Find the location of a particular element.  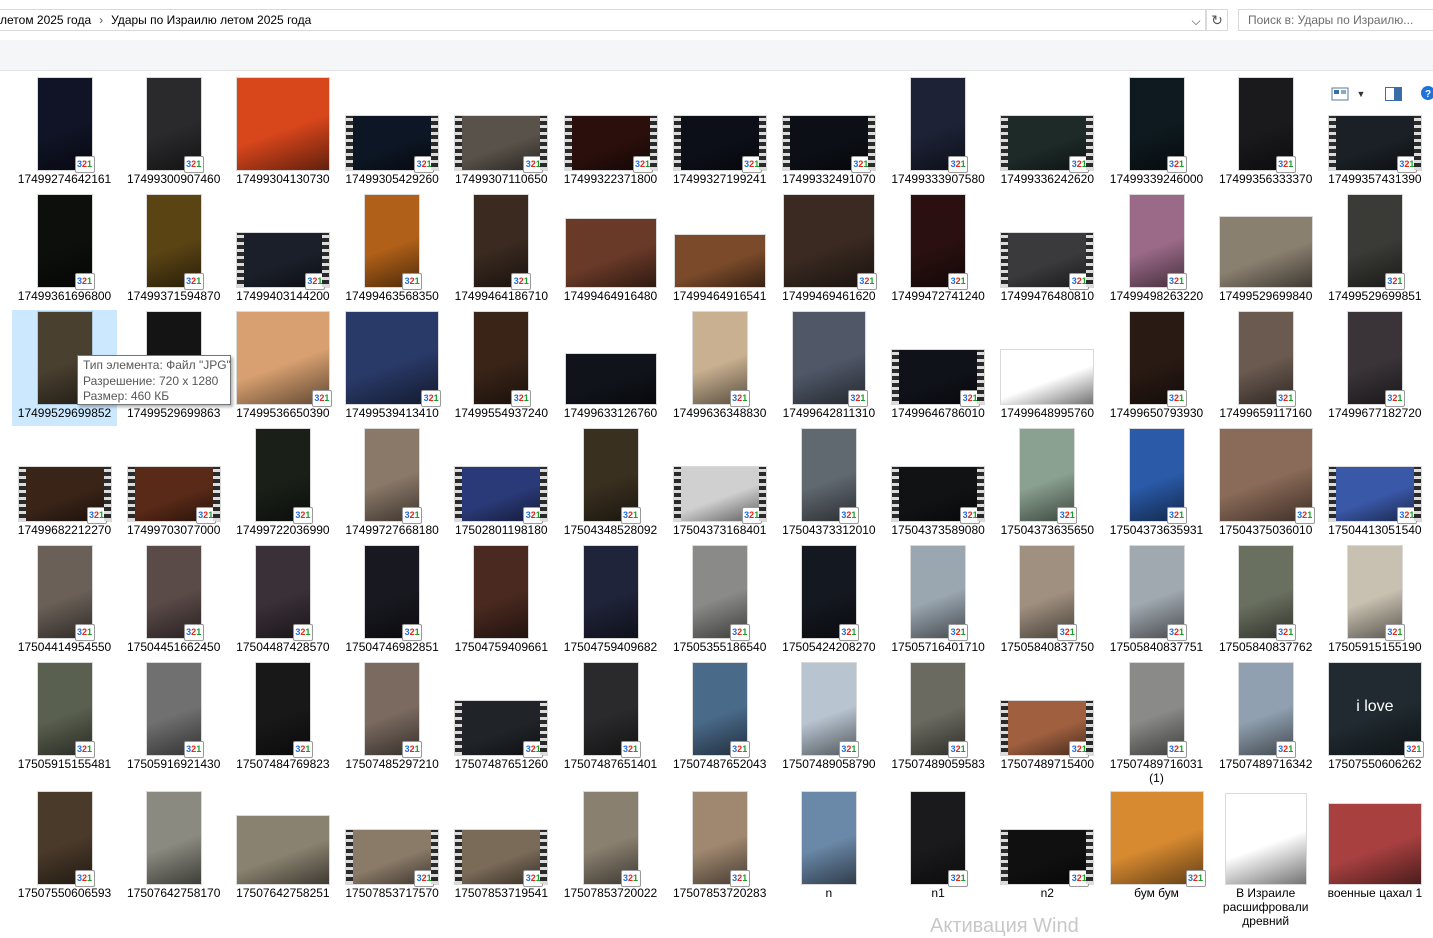

file-item: 17499648995760 is located at coordinates (1047, 368).